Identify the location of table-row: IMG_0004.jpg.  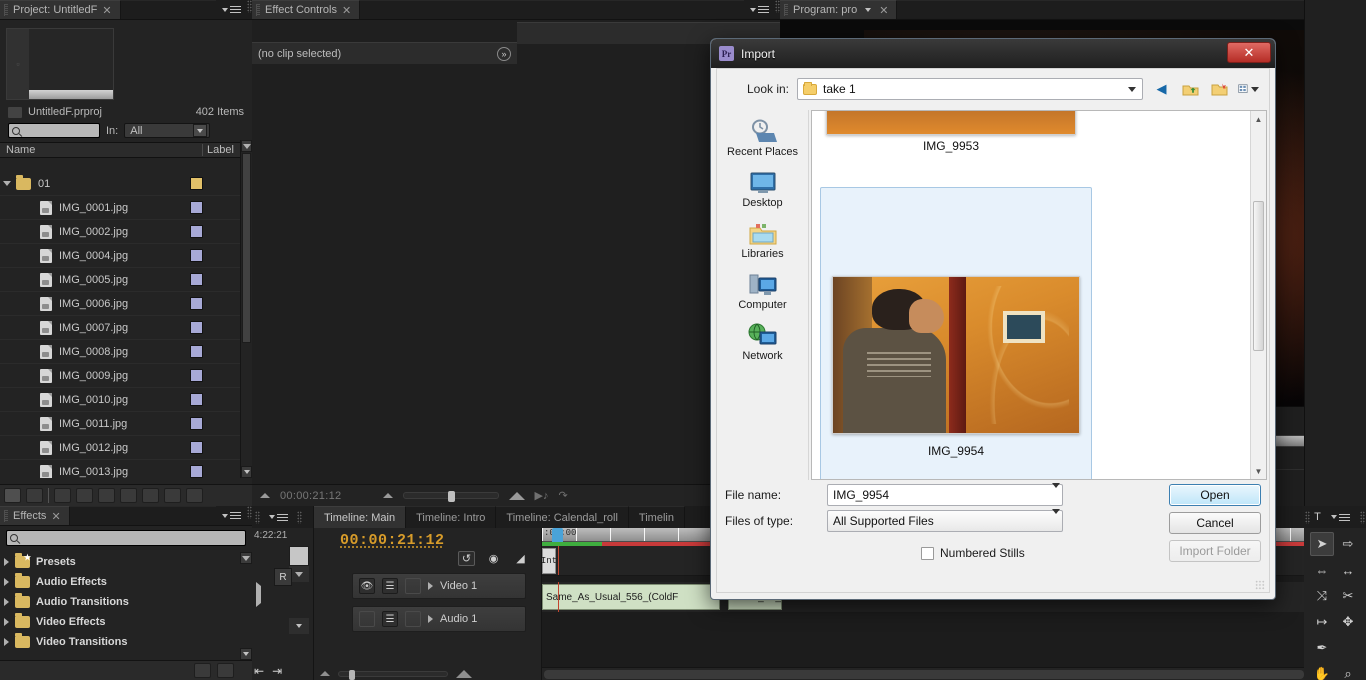
(120, 256).